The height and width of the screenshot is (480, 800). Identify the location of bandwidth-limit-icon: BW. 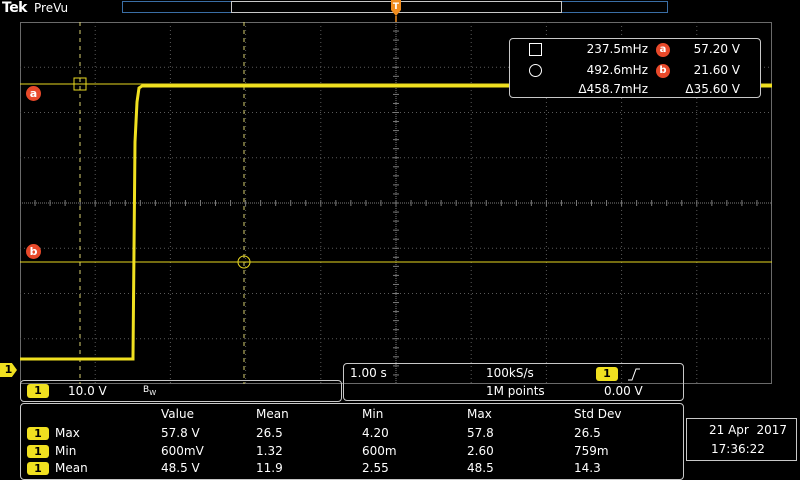
(149, 391).